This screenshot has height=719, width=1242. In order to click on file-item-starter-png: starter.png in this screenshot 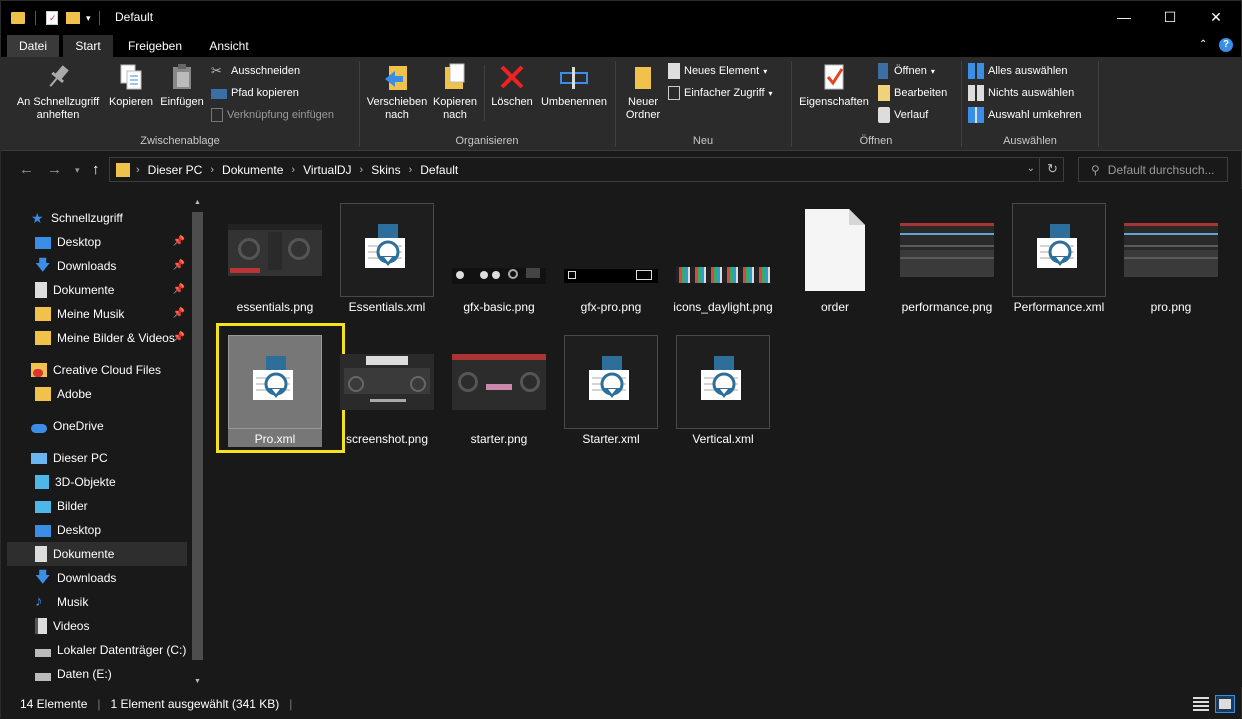, I will do `click(499, 393)`.